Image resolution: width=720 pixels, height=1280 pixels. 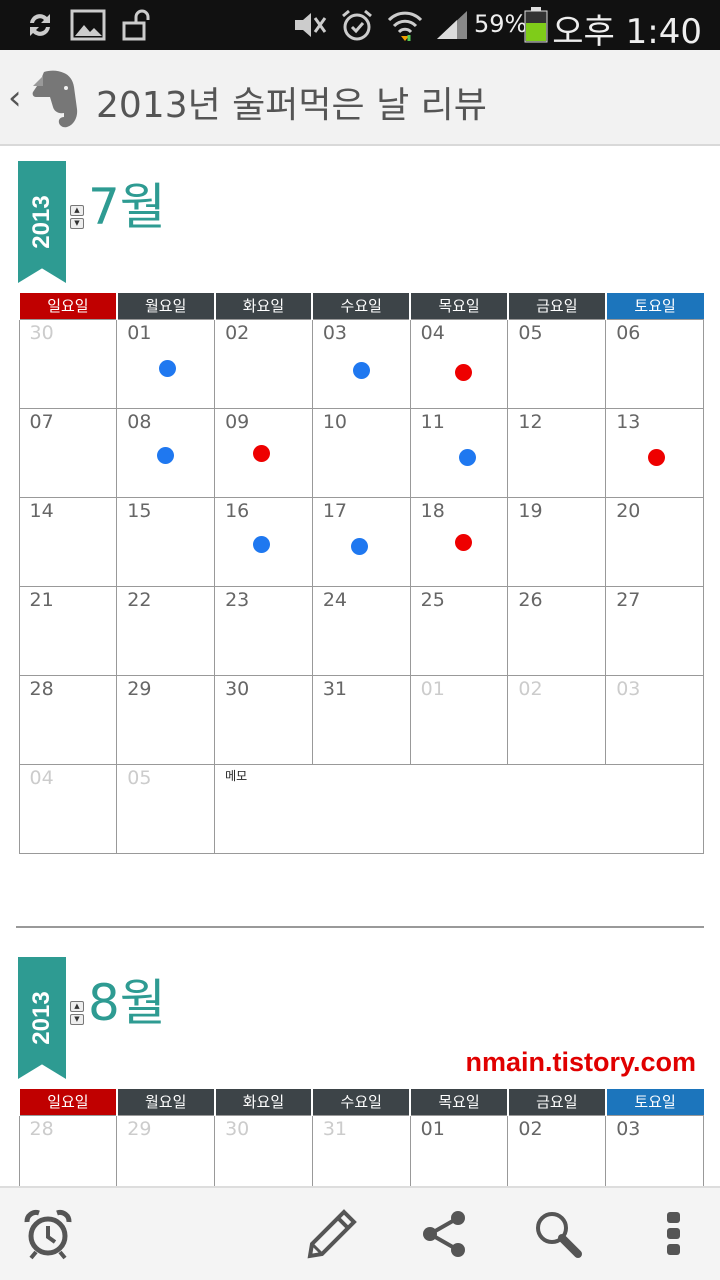 I want to click on day-cell: 10, so click(x=361, y=452).